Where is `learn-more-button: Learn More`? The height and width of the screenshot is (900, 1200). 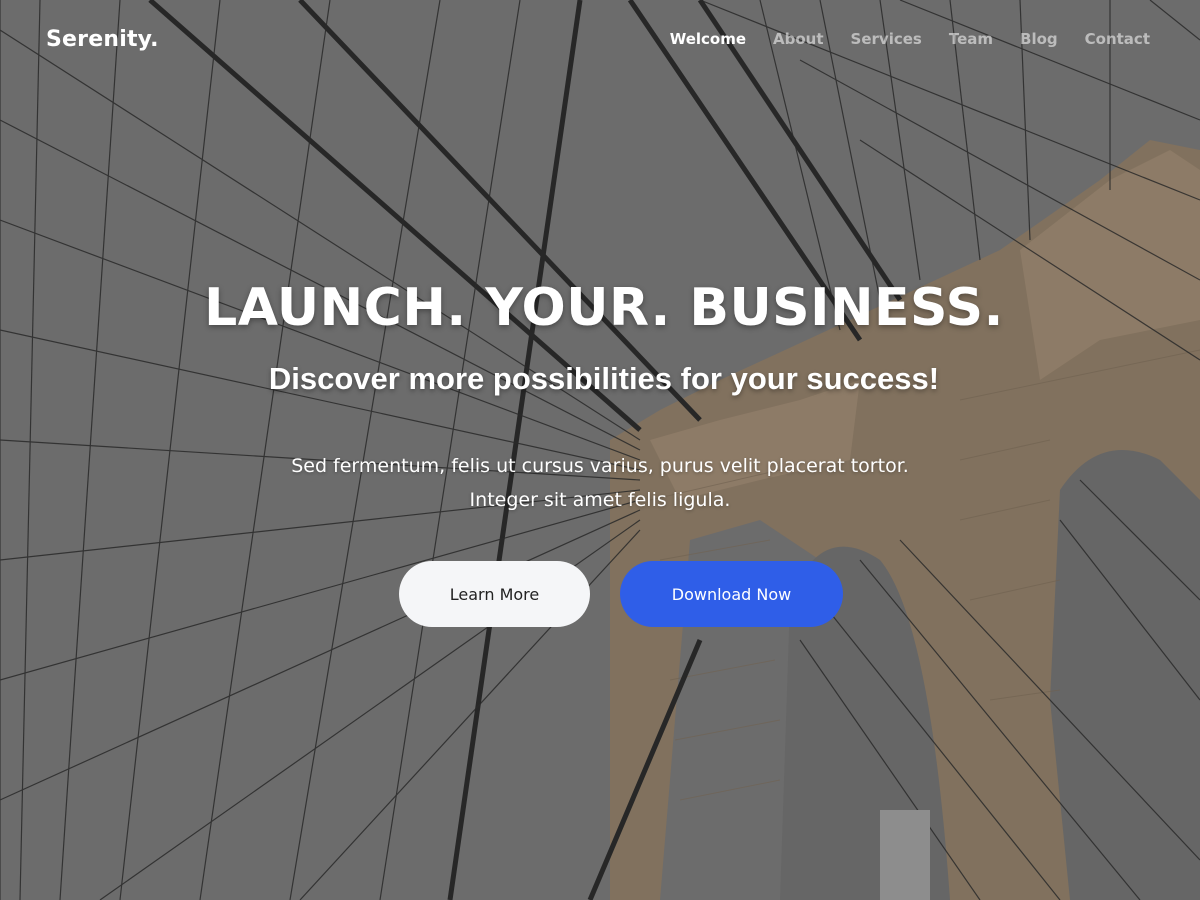
learn-more-button: Learn More is located at coordinates (494, 594).